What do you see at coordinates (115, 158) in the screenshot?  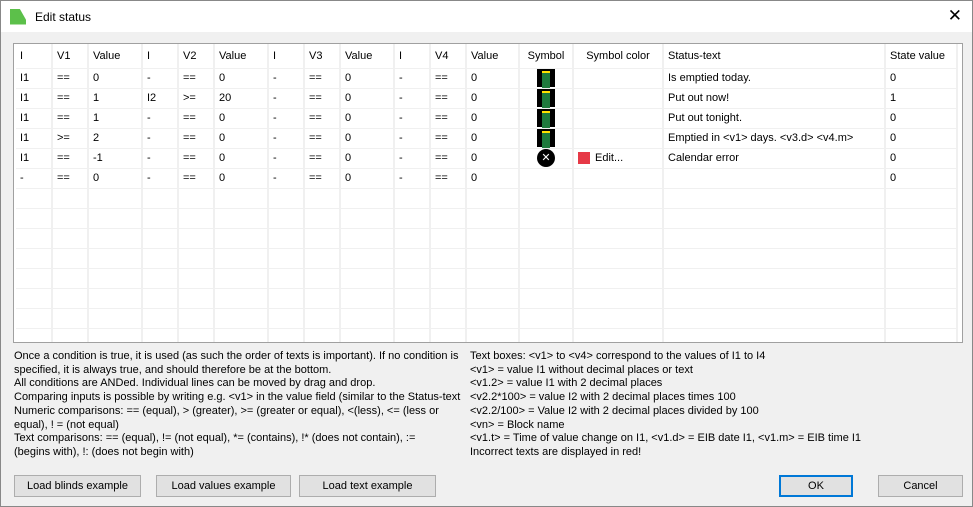 I see `grid-cell: -1` at bounding box center [115, 158].